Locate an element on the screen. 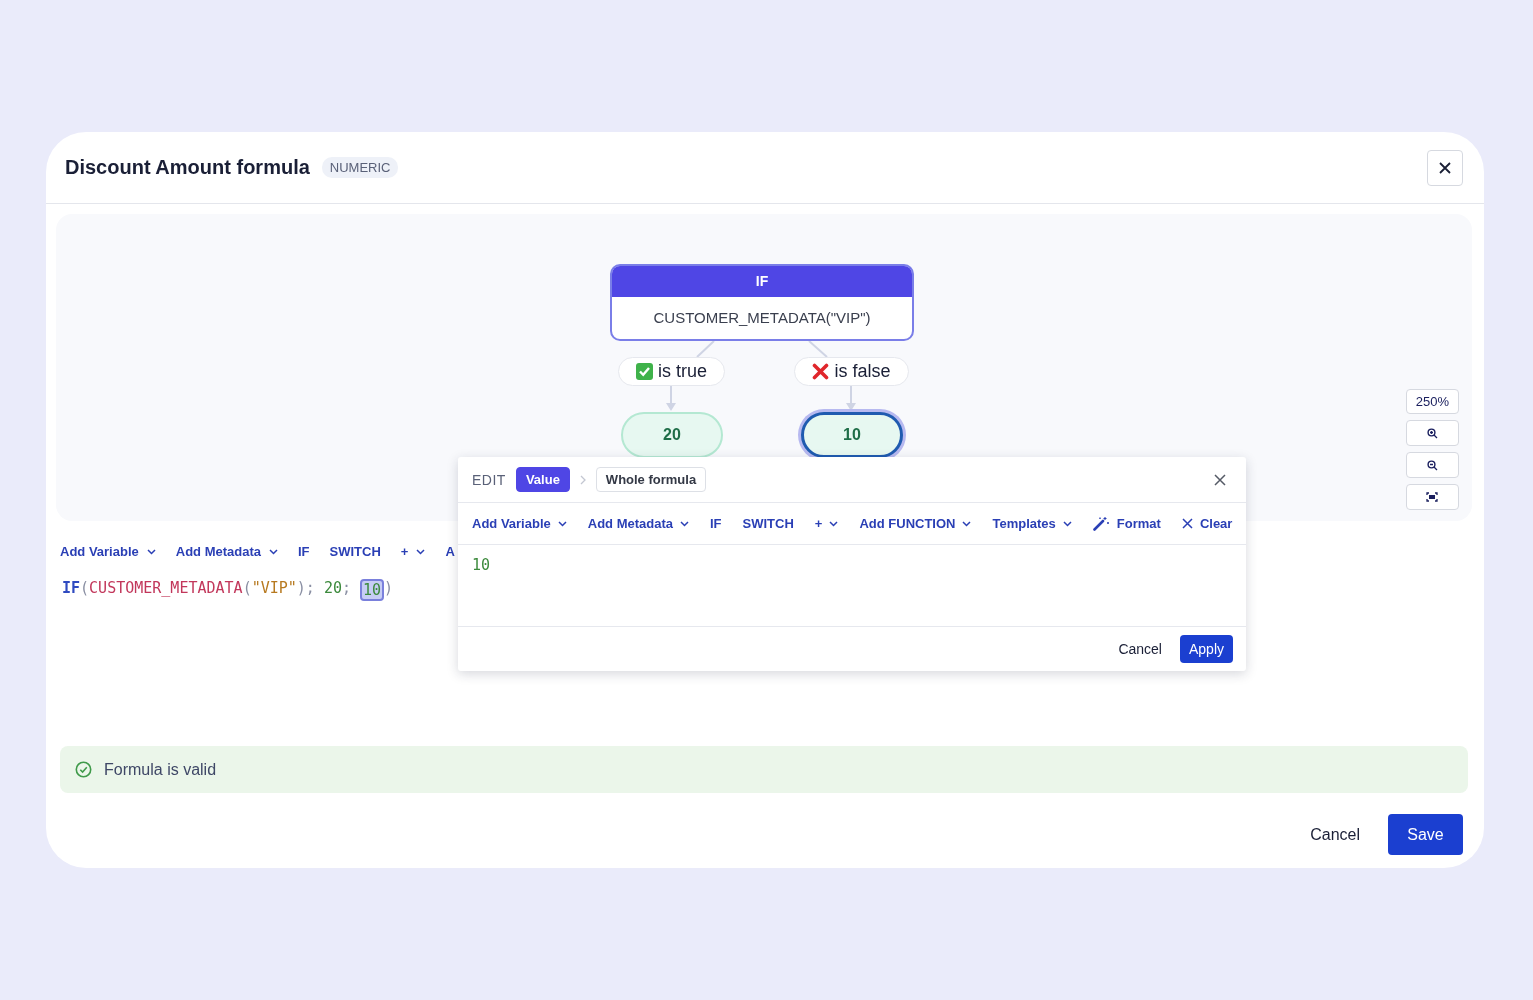 Image resolution: width=1533 pixels, height=1000 pixels. value-node: 10 is located at coordinates (852, 435).